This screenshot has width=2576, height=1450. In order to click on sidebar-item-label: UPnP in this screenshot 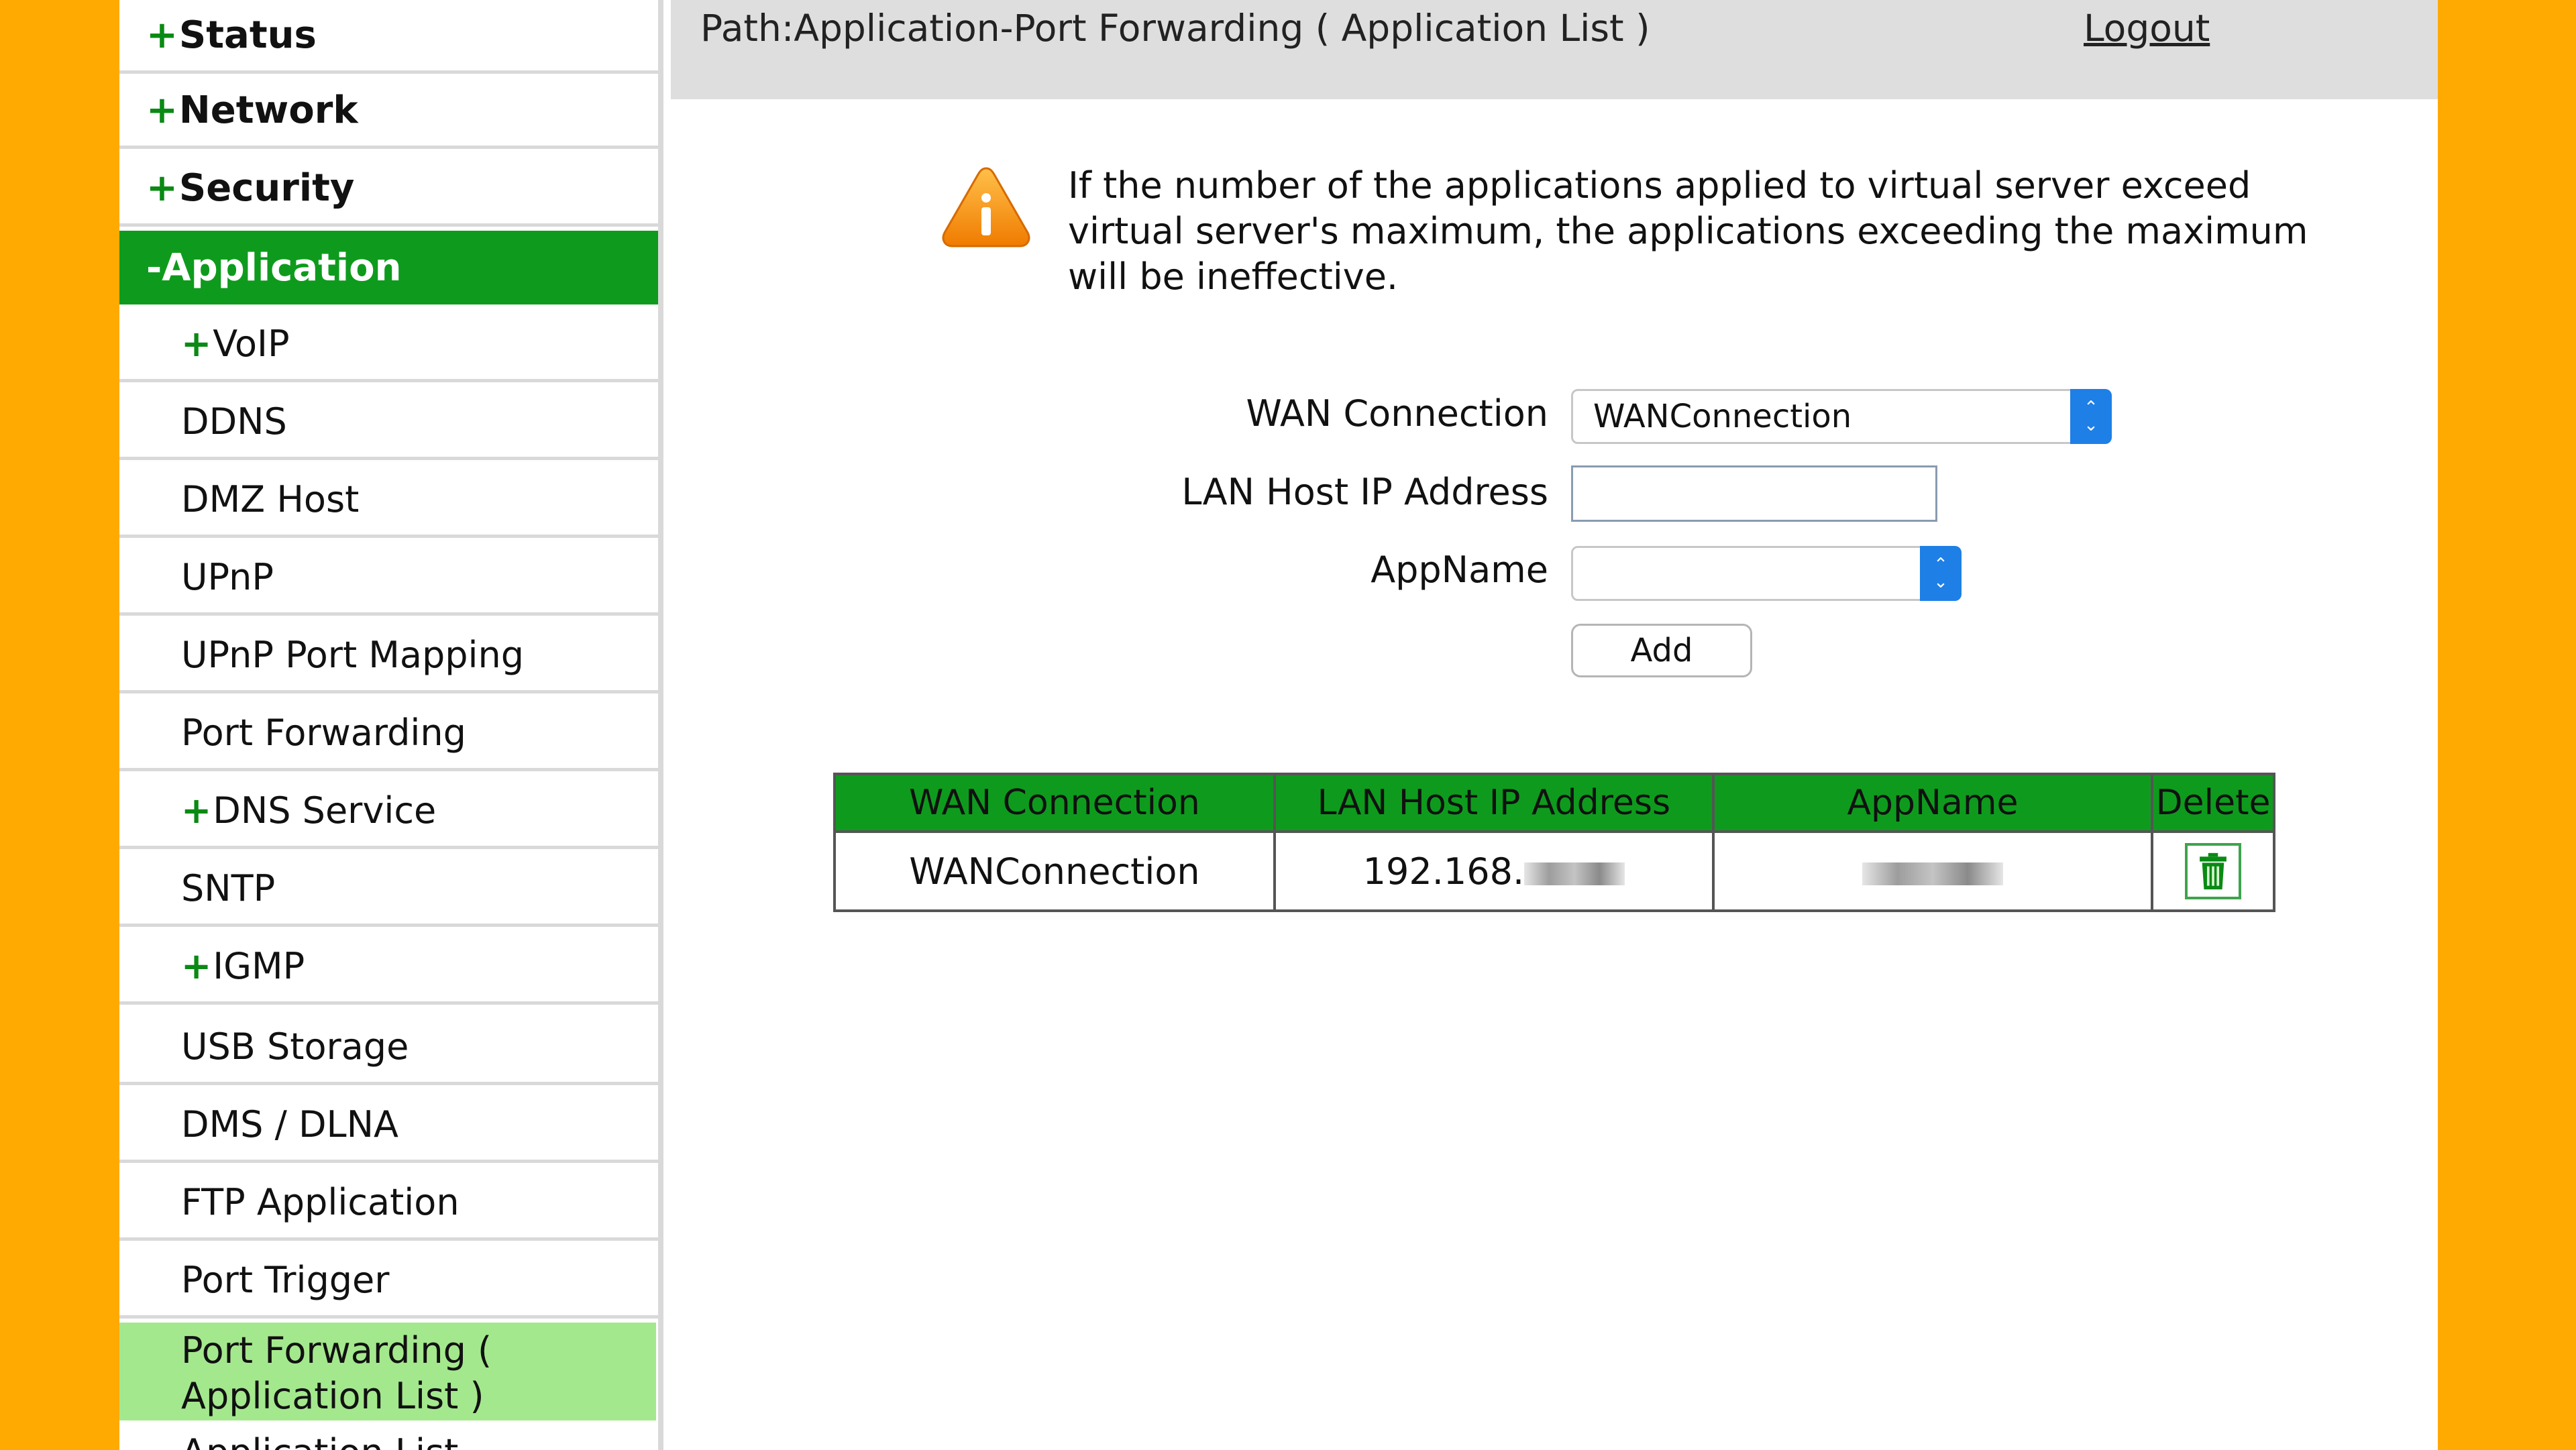, I will do `click(227, 577)`.